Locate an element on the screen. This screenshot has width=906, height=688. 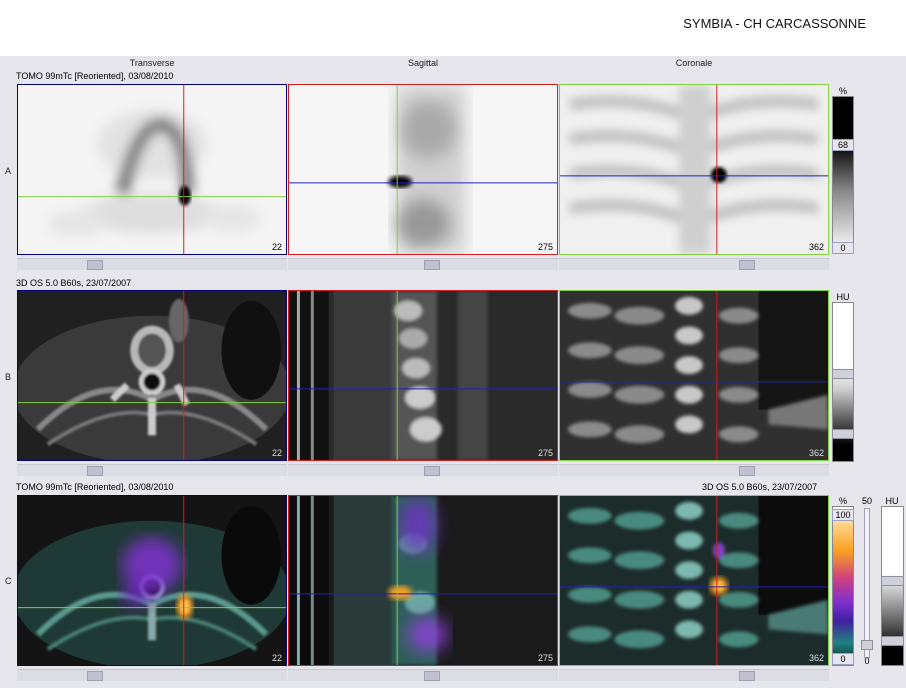
scrollbar-a-transverse is located at coordinates (152, 264).